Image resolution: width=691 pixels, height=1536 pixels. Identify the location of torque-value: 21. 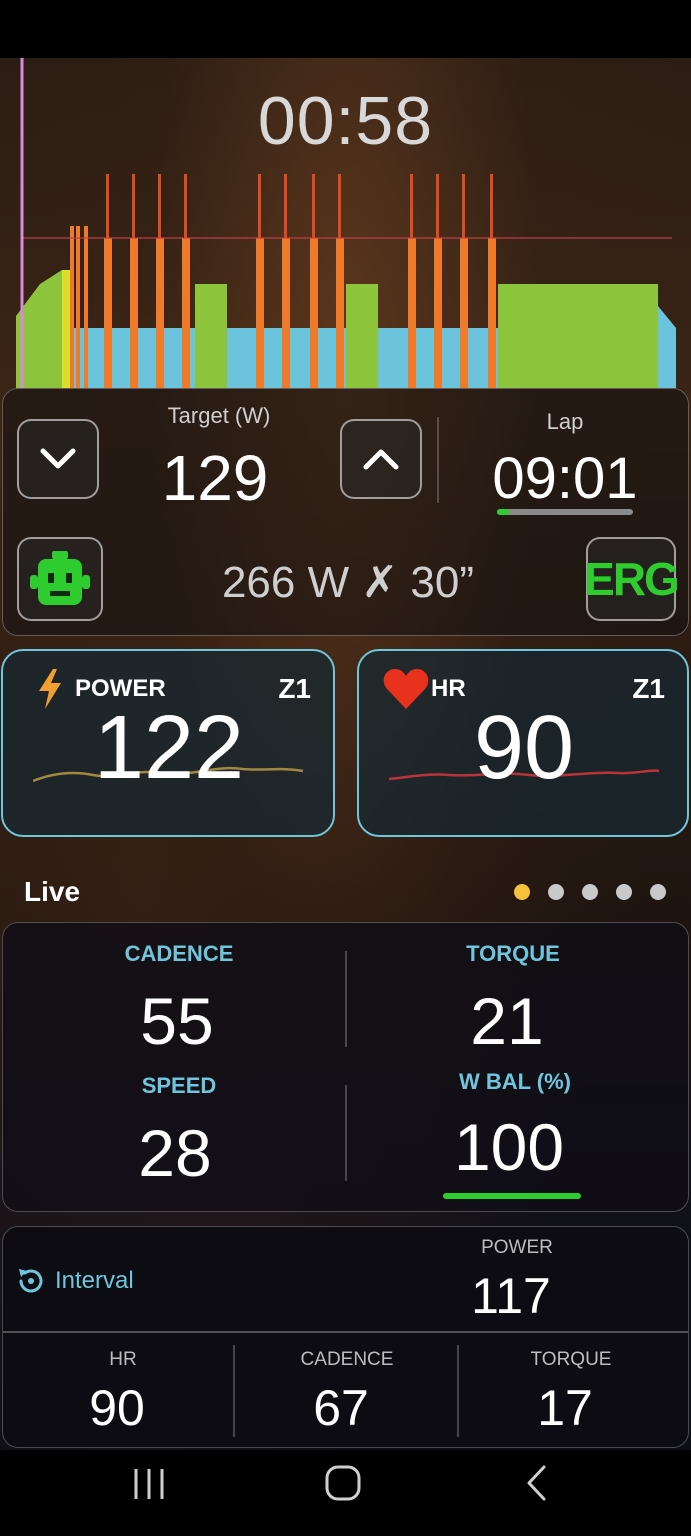
(507, 1021).